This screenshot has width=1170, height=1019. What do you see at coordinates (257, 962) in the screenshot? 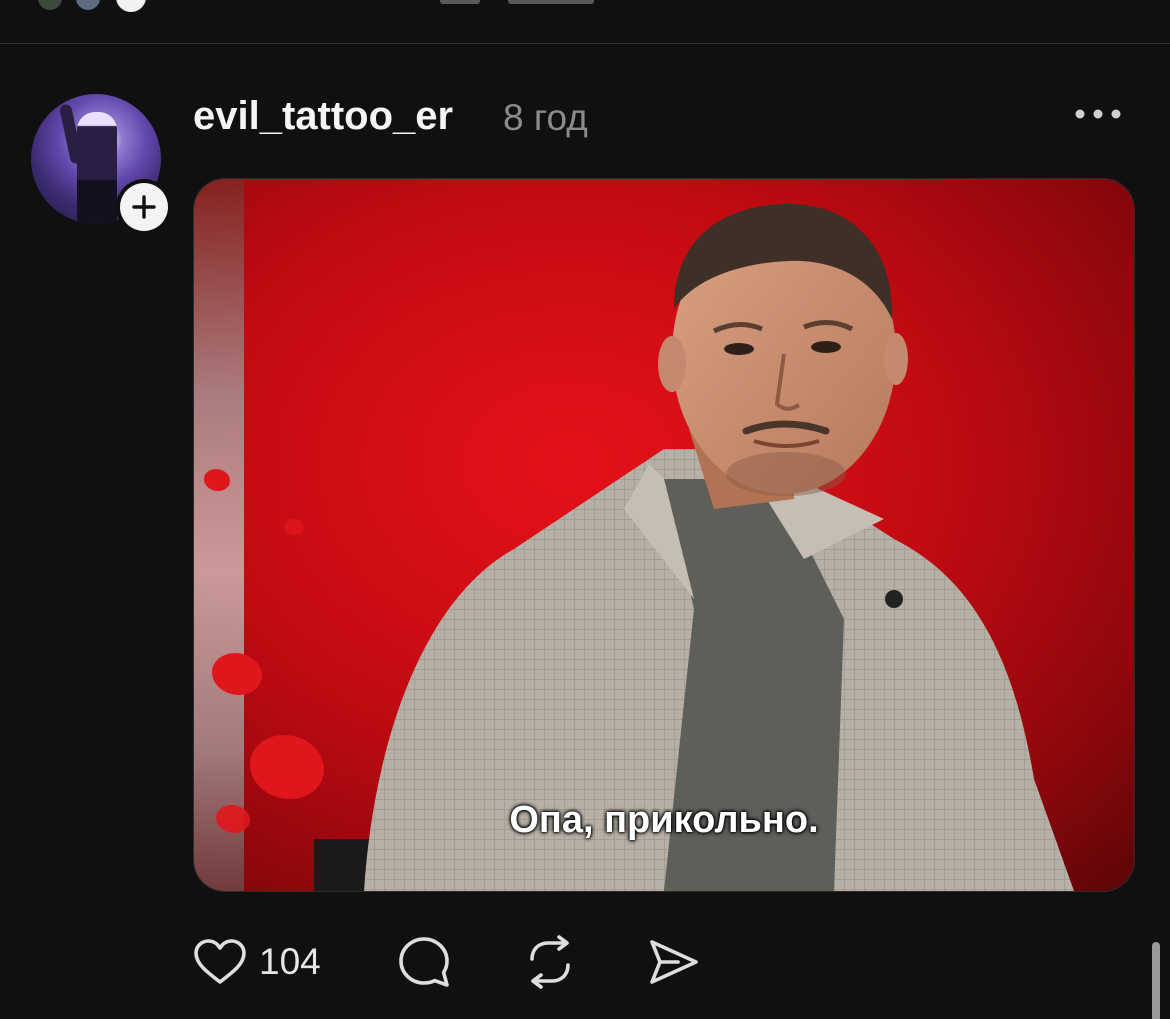
I see `like-button: 104` at bounding box center [257, 962].